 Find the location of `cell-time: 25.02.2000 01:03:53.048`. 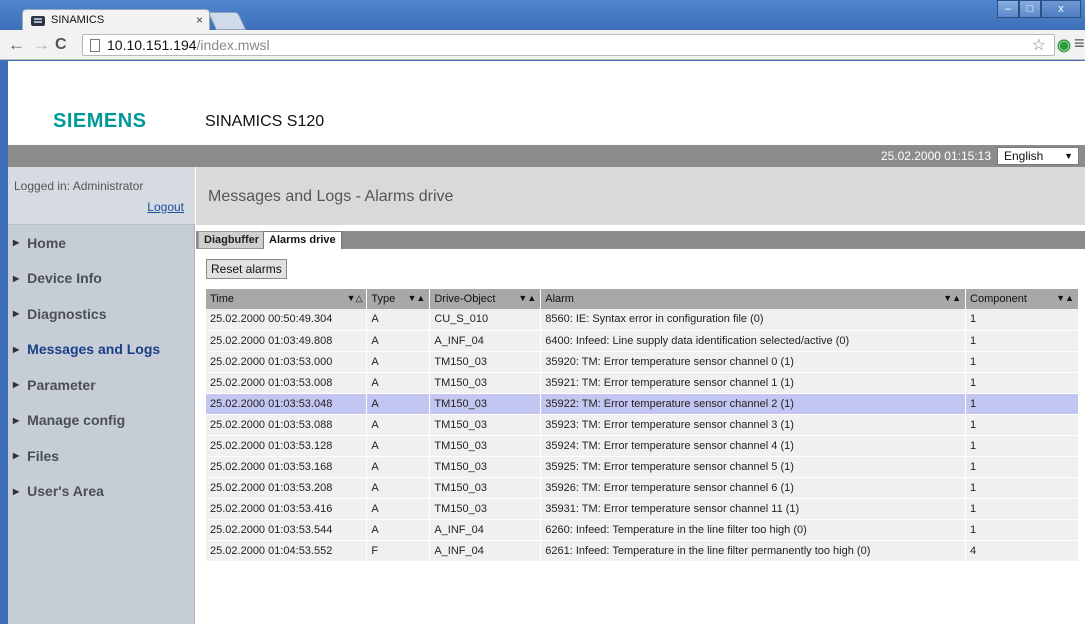

cell-time: 25.02.2000 01:03:53.048 is located at coordinates (287, 404).